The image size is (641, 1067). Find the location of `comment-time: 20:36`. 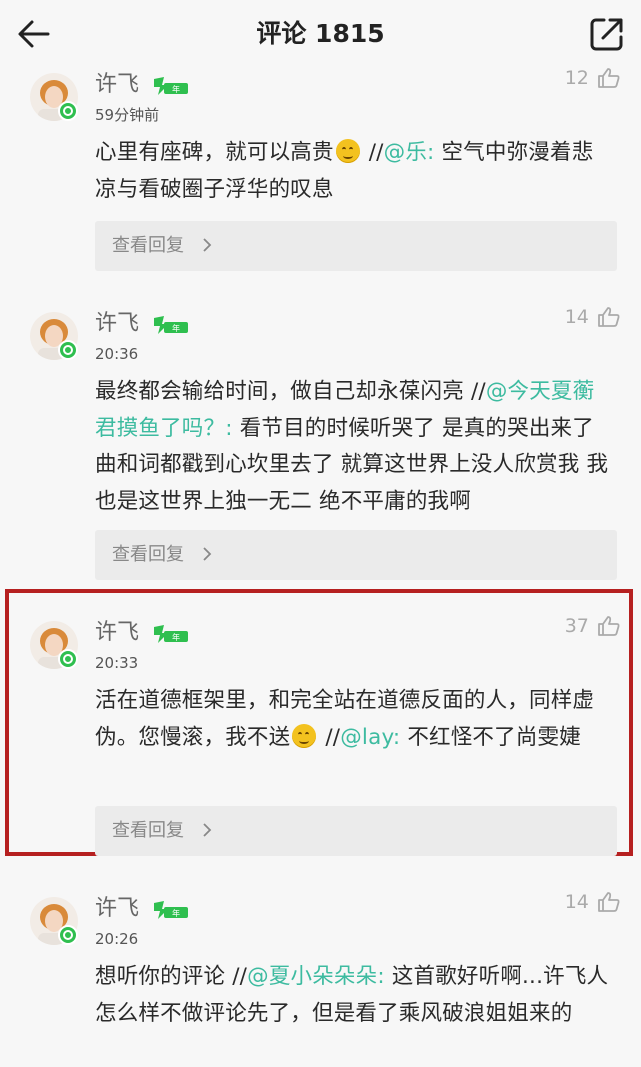

comment-time: 20:36 is located at coordinates (117, 354).